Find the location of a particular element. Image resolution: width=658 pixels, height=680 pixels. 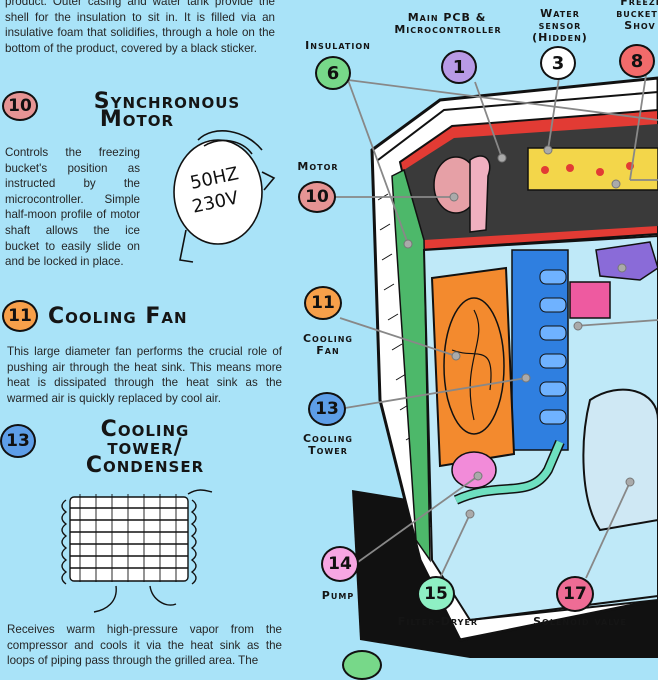

callout-8-label-3: Shov is located at coordinates (640, 25).